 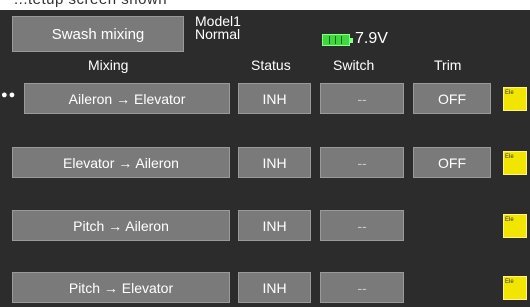 What do you see at coordinates (362, 162) in the screenshot?
I see `switch-button-row2: --` at bounding box center [362, 162].